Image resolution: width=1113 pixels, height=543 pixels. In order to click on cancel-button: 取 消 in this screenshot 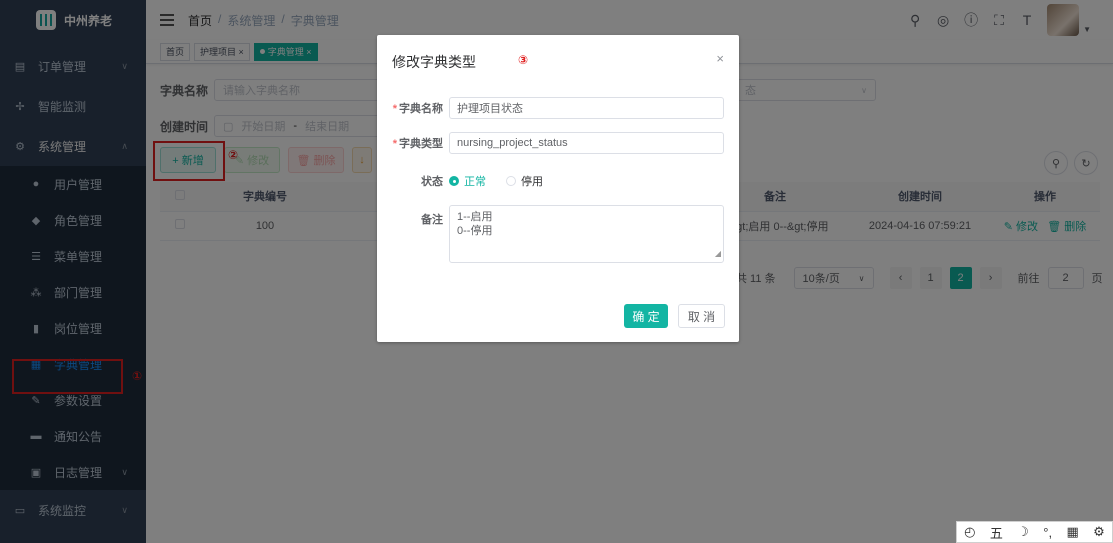, I will do `click(701, 316)`.